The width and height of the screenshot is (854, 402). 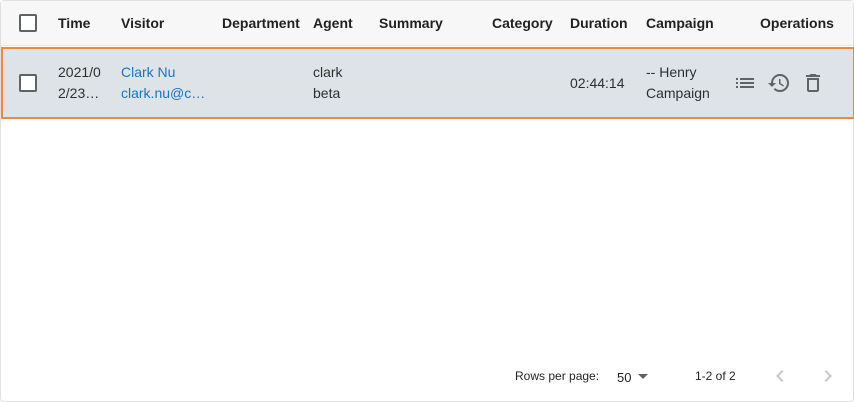 What do you see at coordinates (643, 376) in the screenshot?
I see `chevron-down-icon` at bounding box center [643, 376].